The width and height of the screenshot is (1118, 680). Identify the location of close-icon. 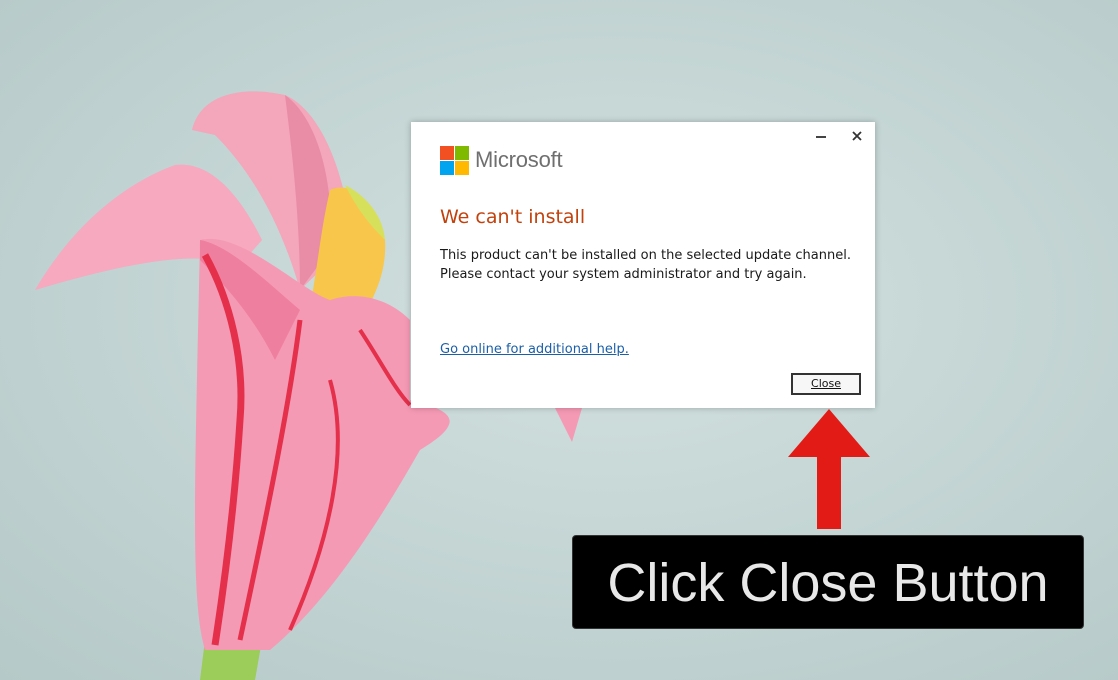
(857, 136).